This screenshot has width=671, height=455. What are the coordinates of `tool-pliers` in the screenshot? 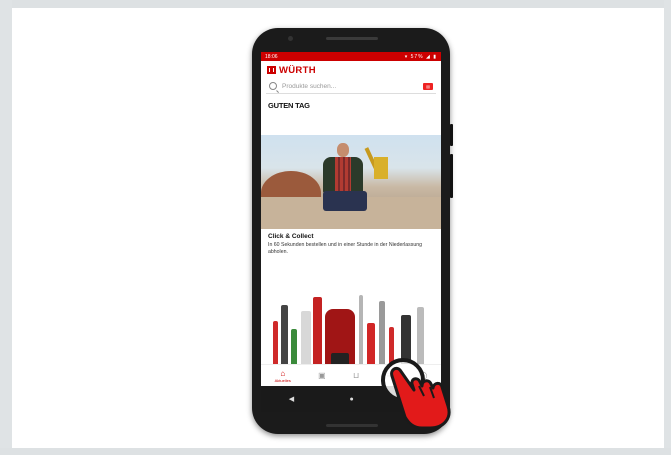 It's located at (294, 348).